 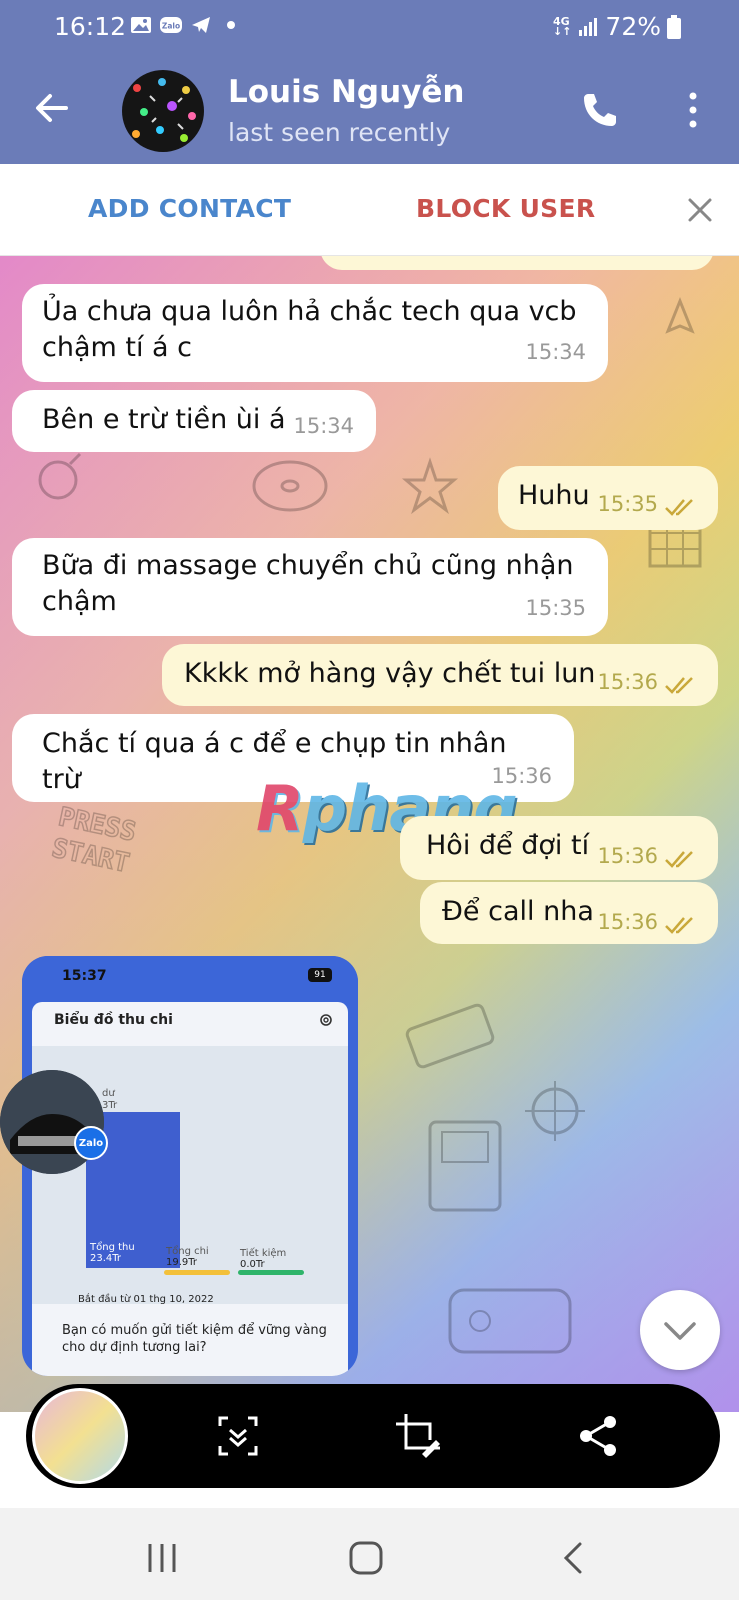 What do you see at coordinates (326, 1020) in the screenshot?
I see `gear-icon` at bounding box center [326, 1020].